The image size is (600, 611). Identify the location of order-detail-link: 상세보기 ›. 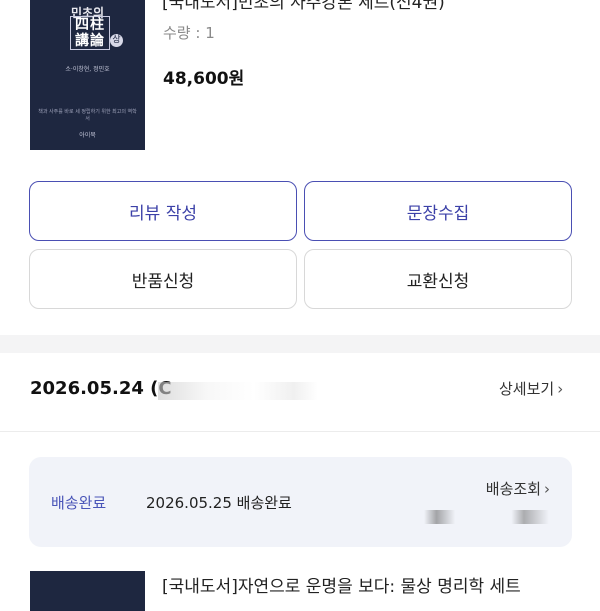
(531, 388).